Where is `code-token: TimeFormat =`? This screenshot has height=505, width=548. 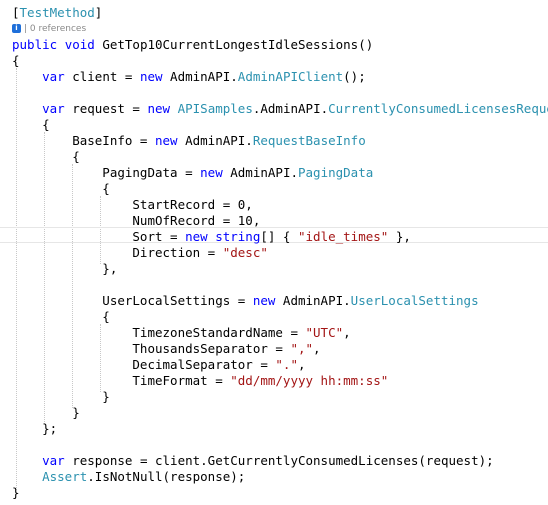 code-token: TimeFormat = is located at coordinates (121, 380).